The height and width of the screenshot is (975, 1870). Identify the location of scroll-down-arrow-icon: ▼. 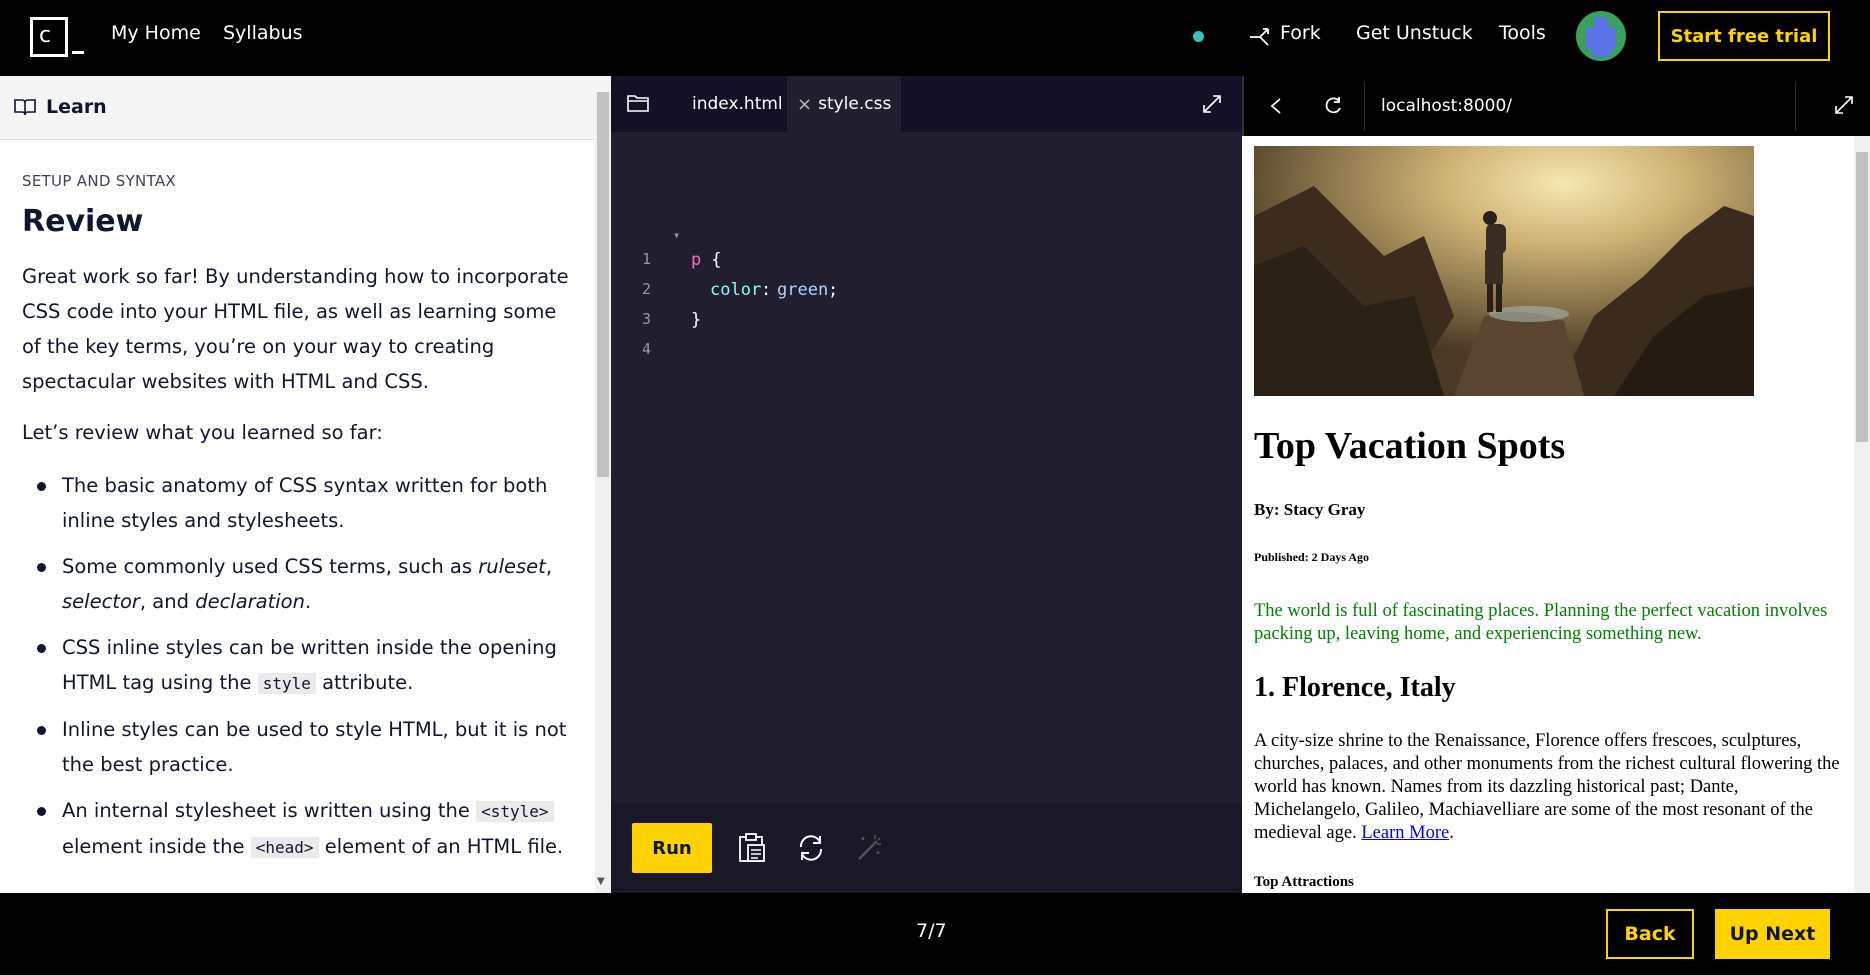
(601, 881).